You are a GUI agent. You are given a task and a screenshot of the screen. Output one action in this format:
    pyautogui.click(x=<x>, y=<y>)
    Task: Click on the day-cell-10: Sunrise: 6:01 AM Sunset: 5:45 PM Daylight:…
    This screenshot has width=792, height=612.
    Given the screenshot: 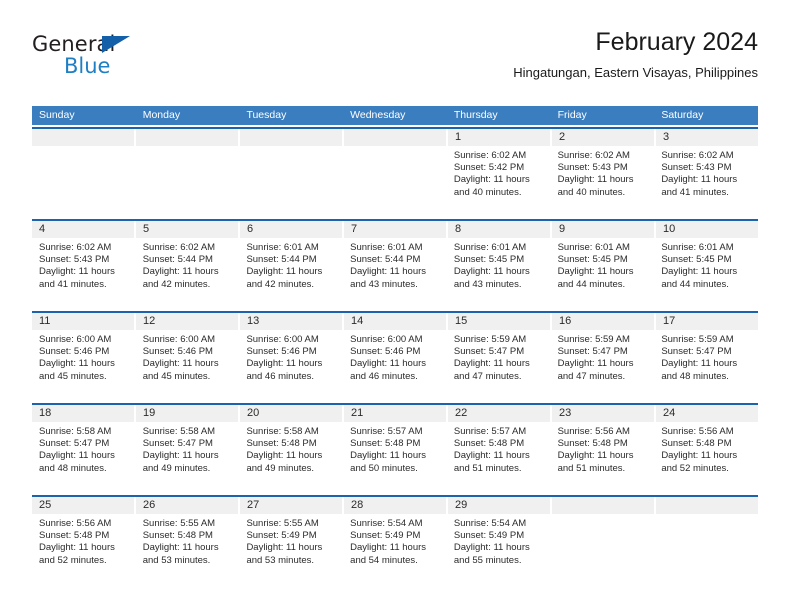 What is the action you would take?
    pyautogui.click(x=706, y=273)
    